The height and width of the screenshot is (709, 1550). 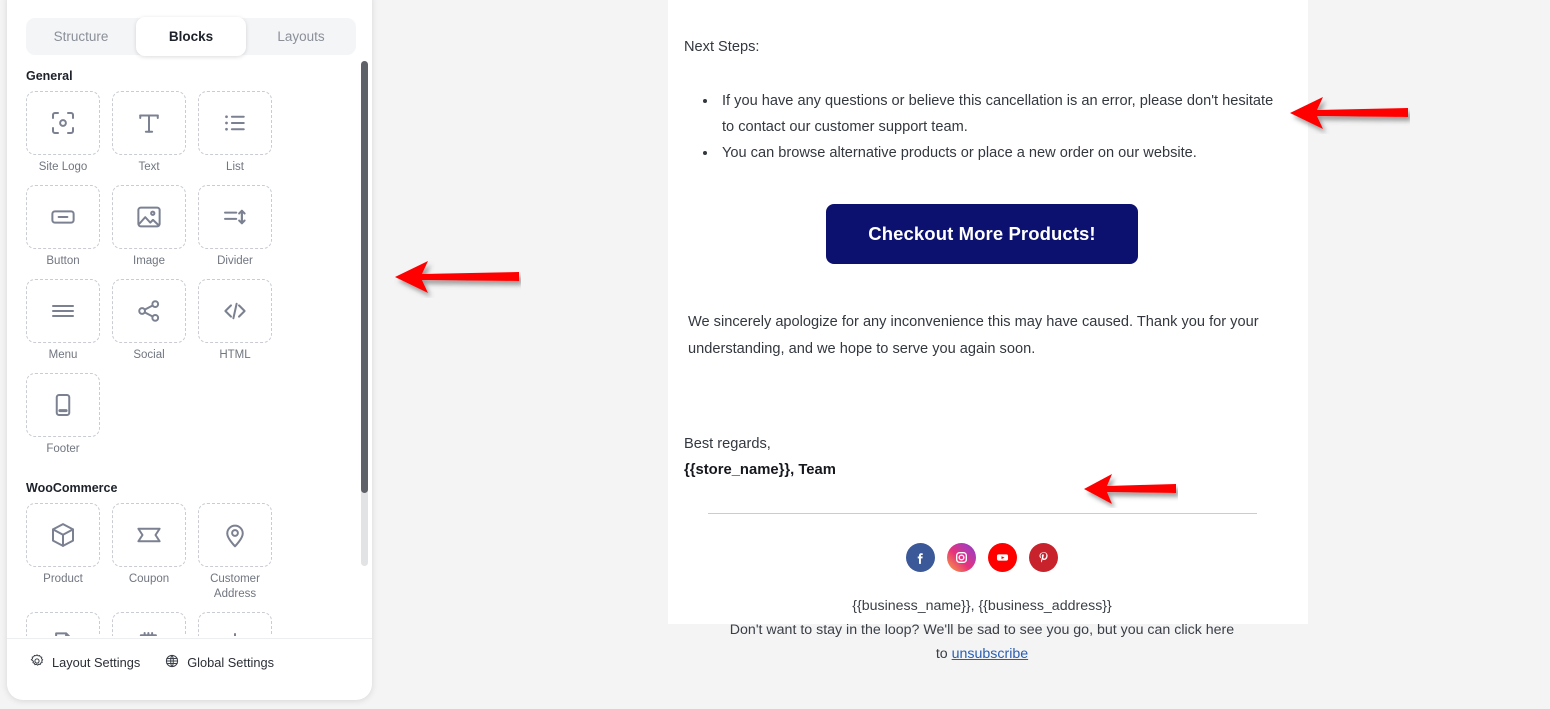 I want to click on block-item-customer-address: Customer Address, so click(x=235, y=552).